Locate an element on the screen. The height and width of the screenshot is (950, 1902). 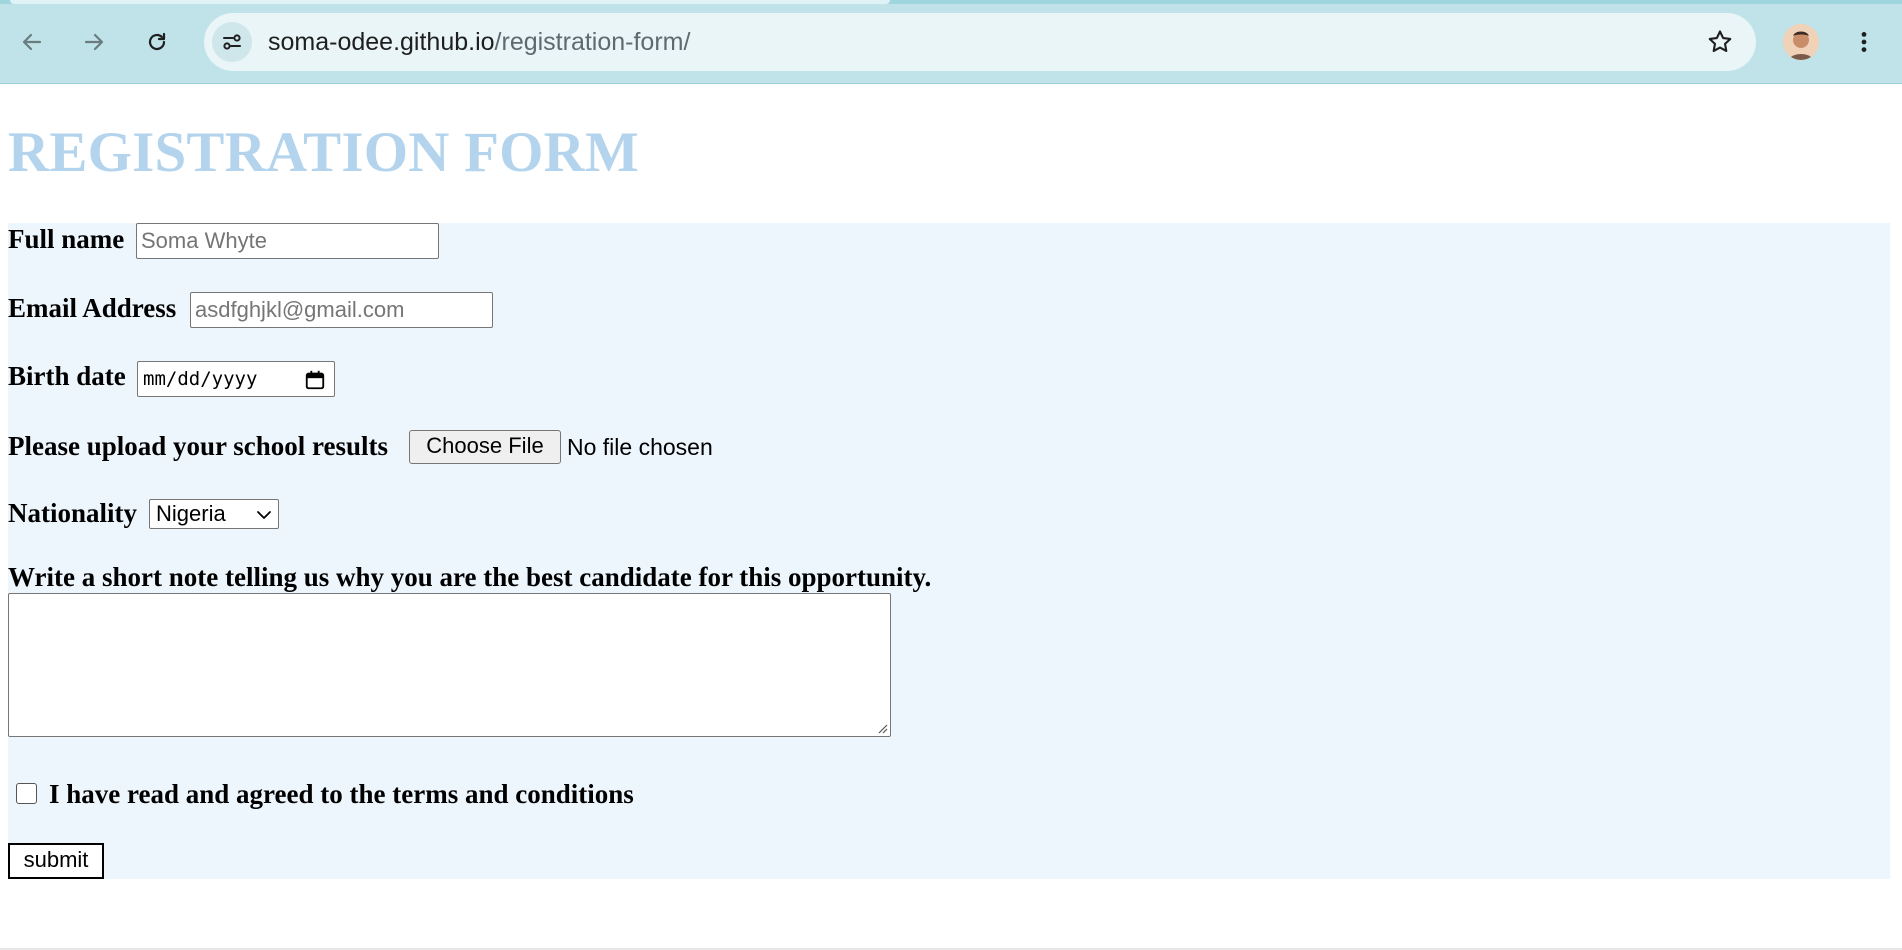
forward-arrow-icon is located at coordinates (94, 42).